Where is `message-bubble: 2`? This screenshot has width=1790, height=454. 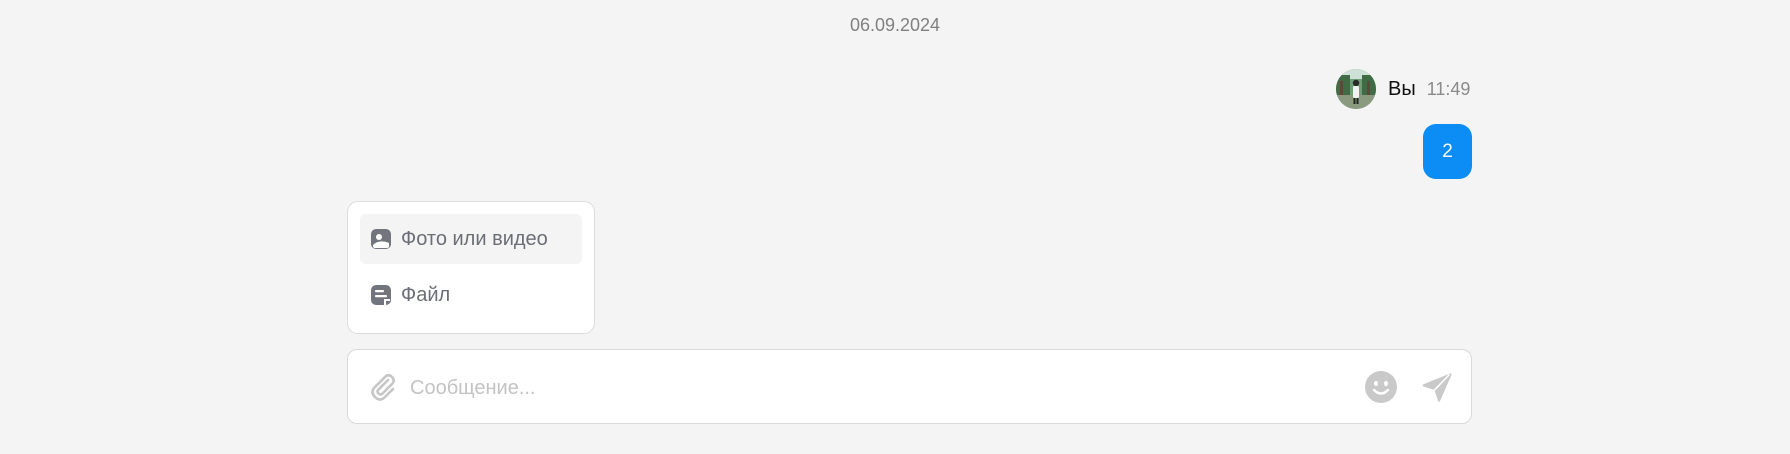 message-bubble: 2 is located at coordinates (1447, 151).